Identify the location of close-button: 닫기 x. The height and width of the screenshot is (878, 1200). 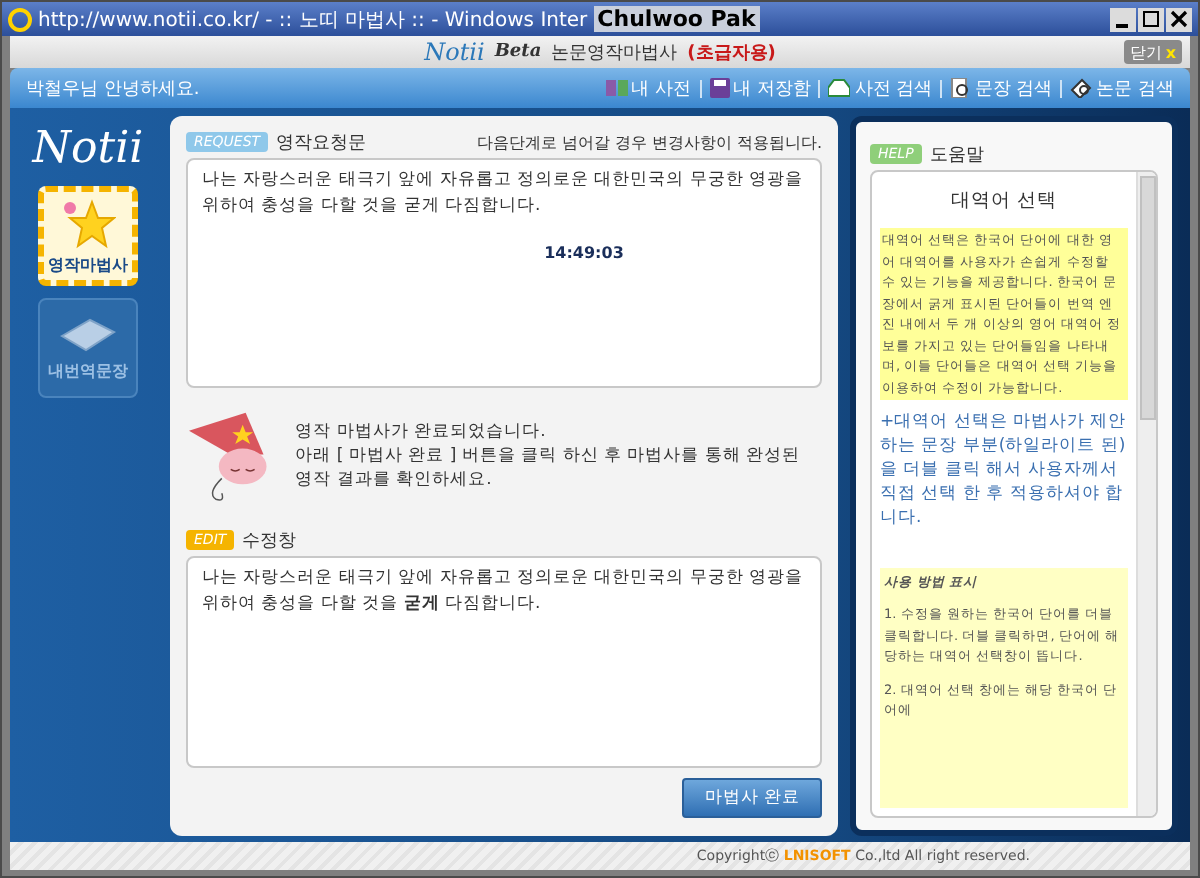
(1152, 52).